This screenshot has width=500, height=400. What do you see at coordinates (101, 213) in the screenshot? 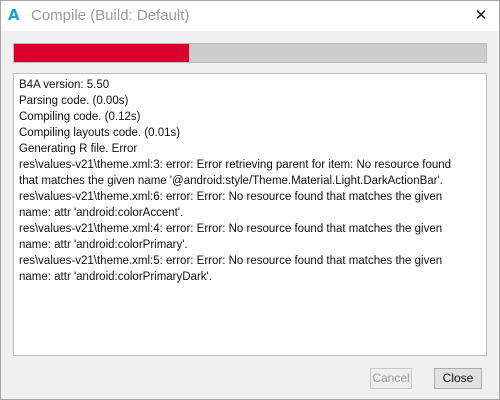
I see `log-line: name: attr 'android:colorAccent'.` at bounding box center [101, 213].